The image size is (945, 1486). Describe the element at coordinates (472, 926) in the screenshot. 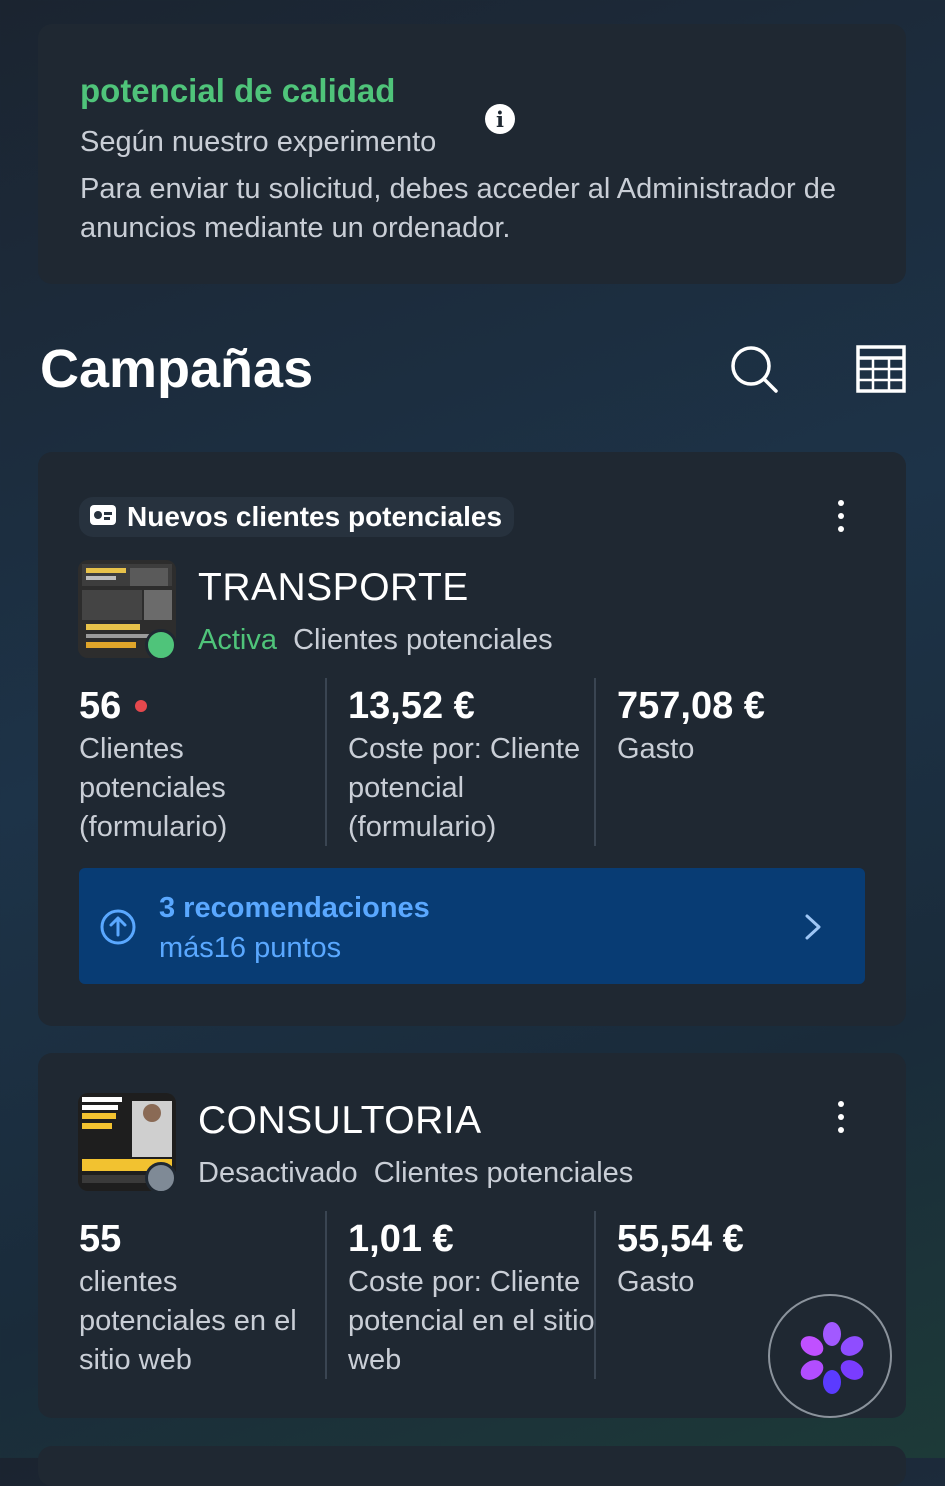

I see `recommendations-banner: 3 recomendaciones más16 puntos` at that location.